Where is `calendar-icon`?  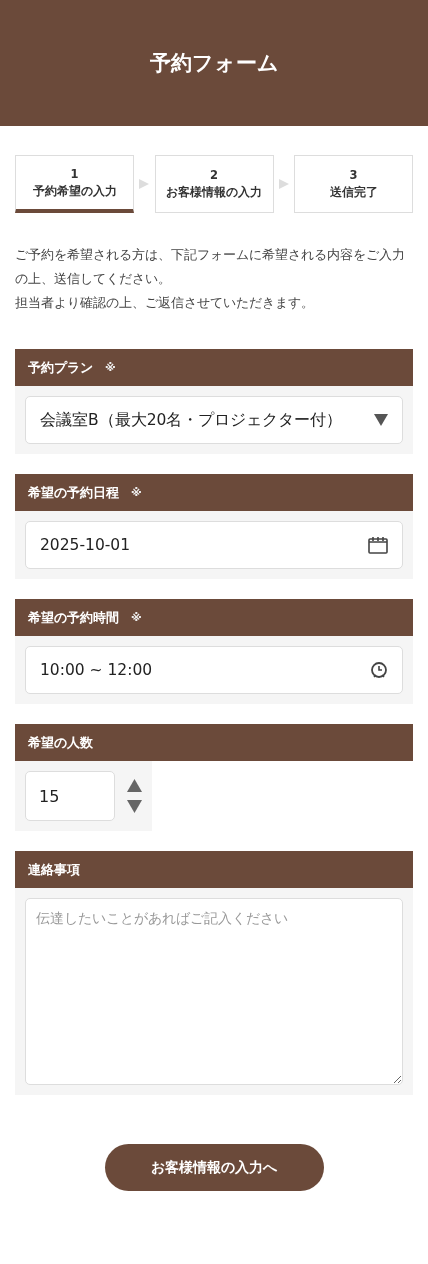 calendar-icon is located at coordinates (378, 545).